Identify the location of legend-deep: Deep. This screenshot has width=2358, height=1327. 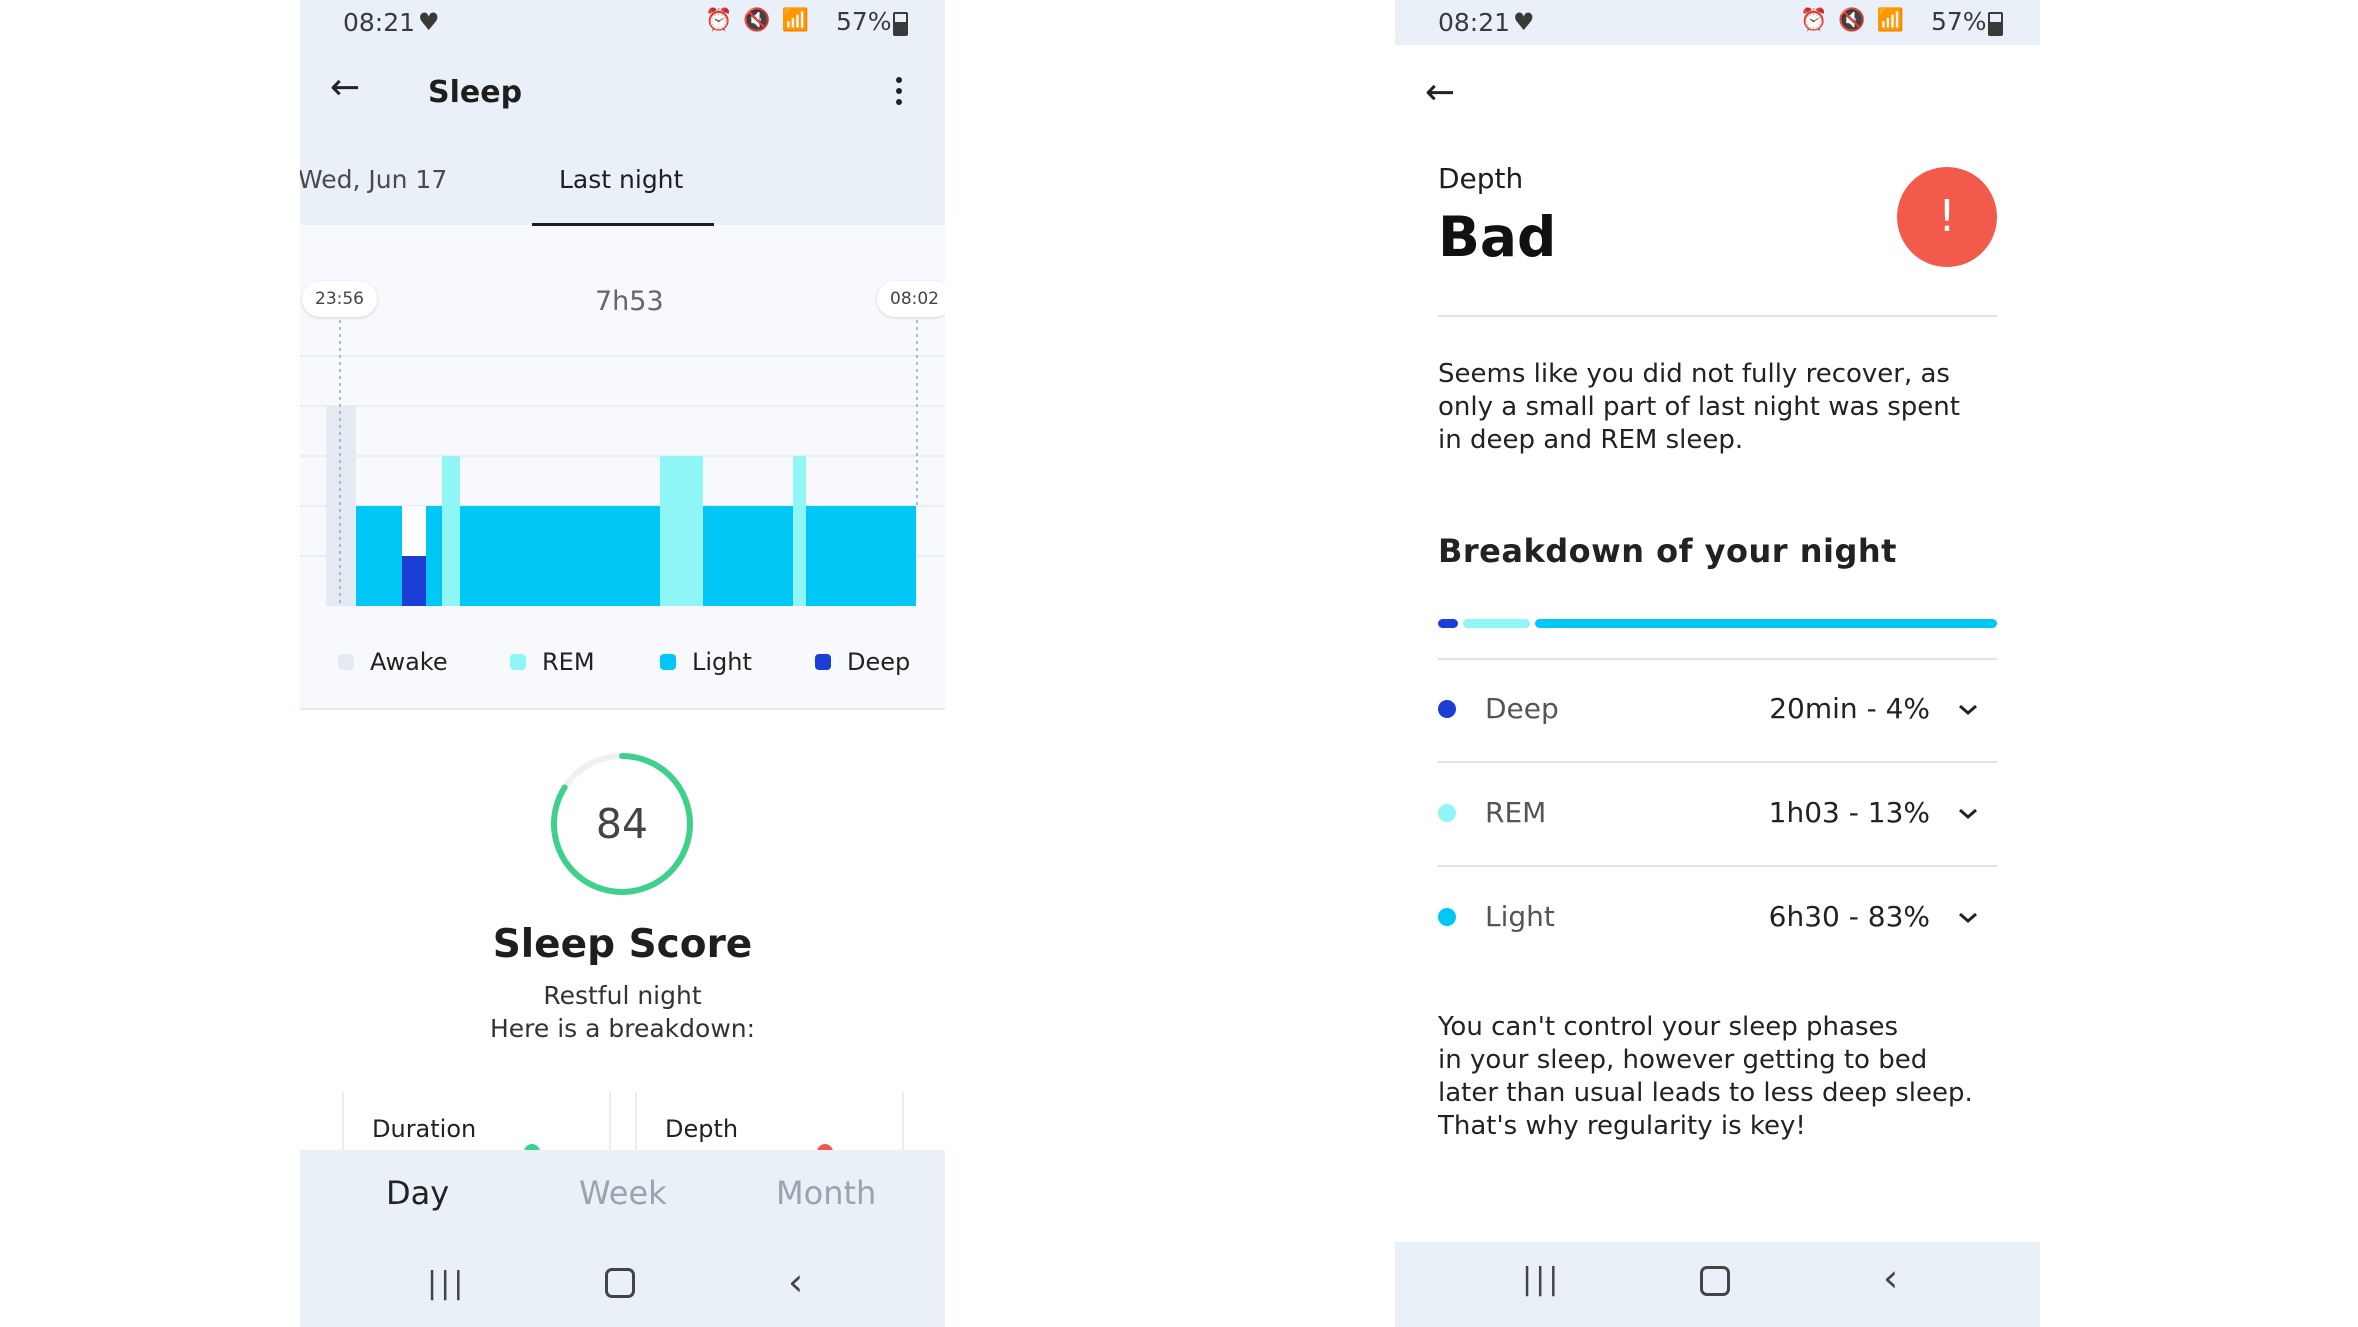
(862, 662).